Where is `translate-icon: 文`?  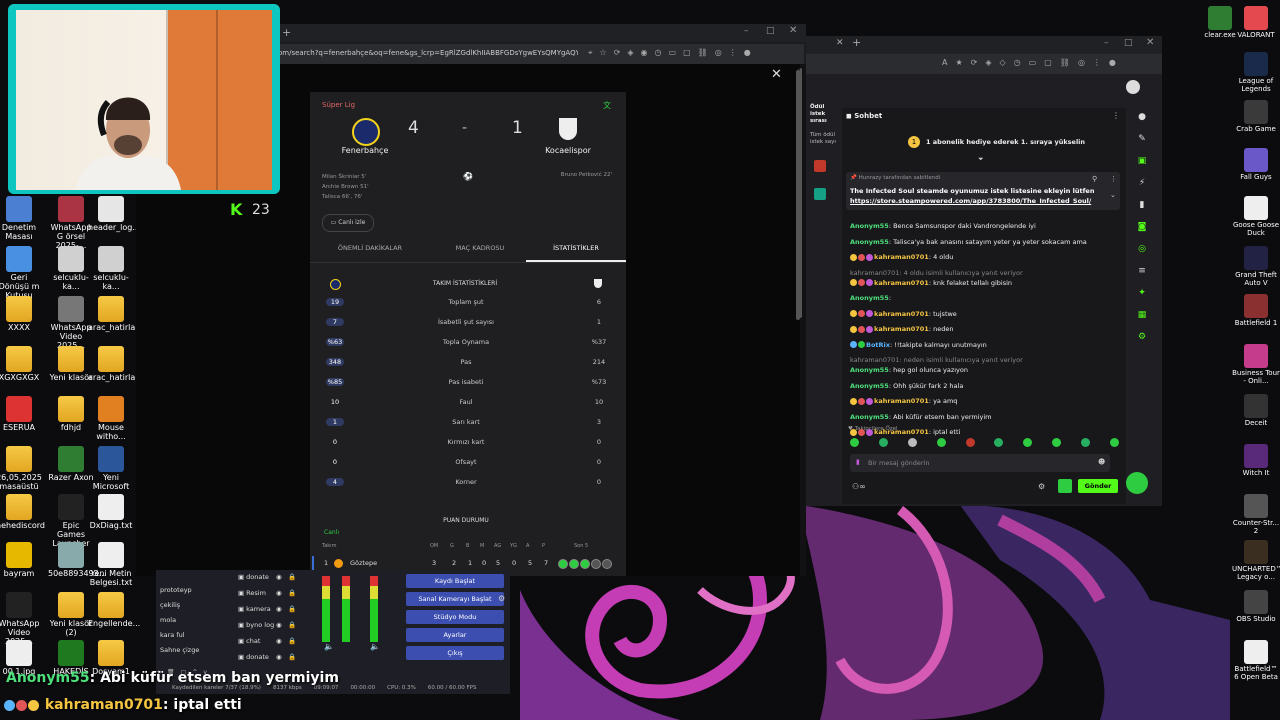 translate-icon: 文 is located at coordinates (607, 105).